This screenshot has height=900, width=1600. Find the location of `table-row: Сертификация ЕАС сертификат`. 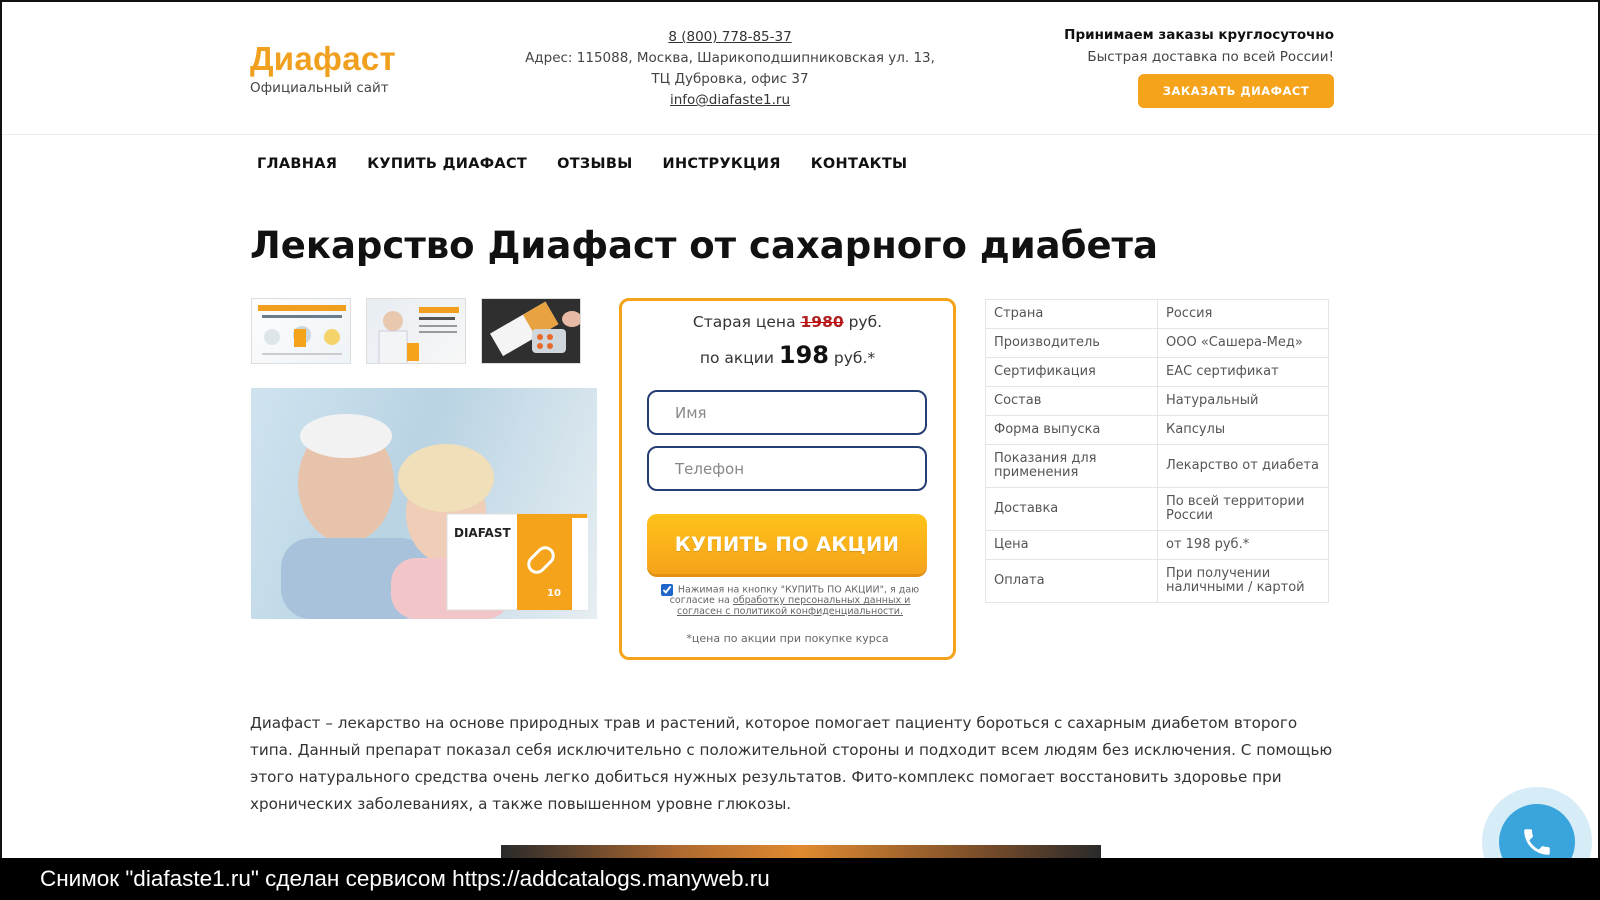

table-row: Сертификация ЕАС сертификат is located at coordinates (1157, 372).